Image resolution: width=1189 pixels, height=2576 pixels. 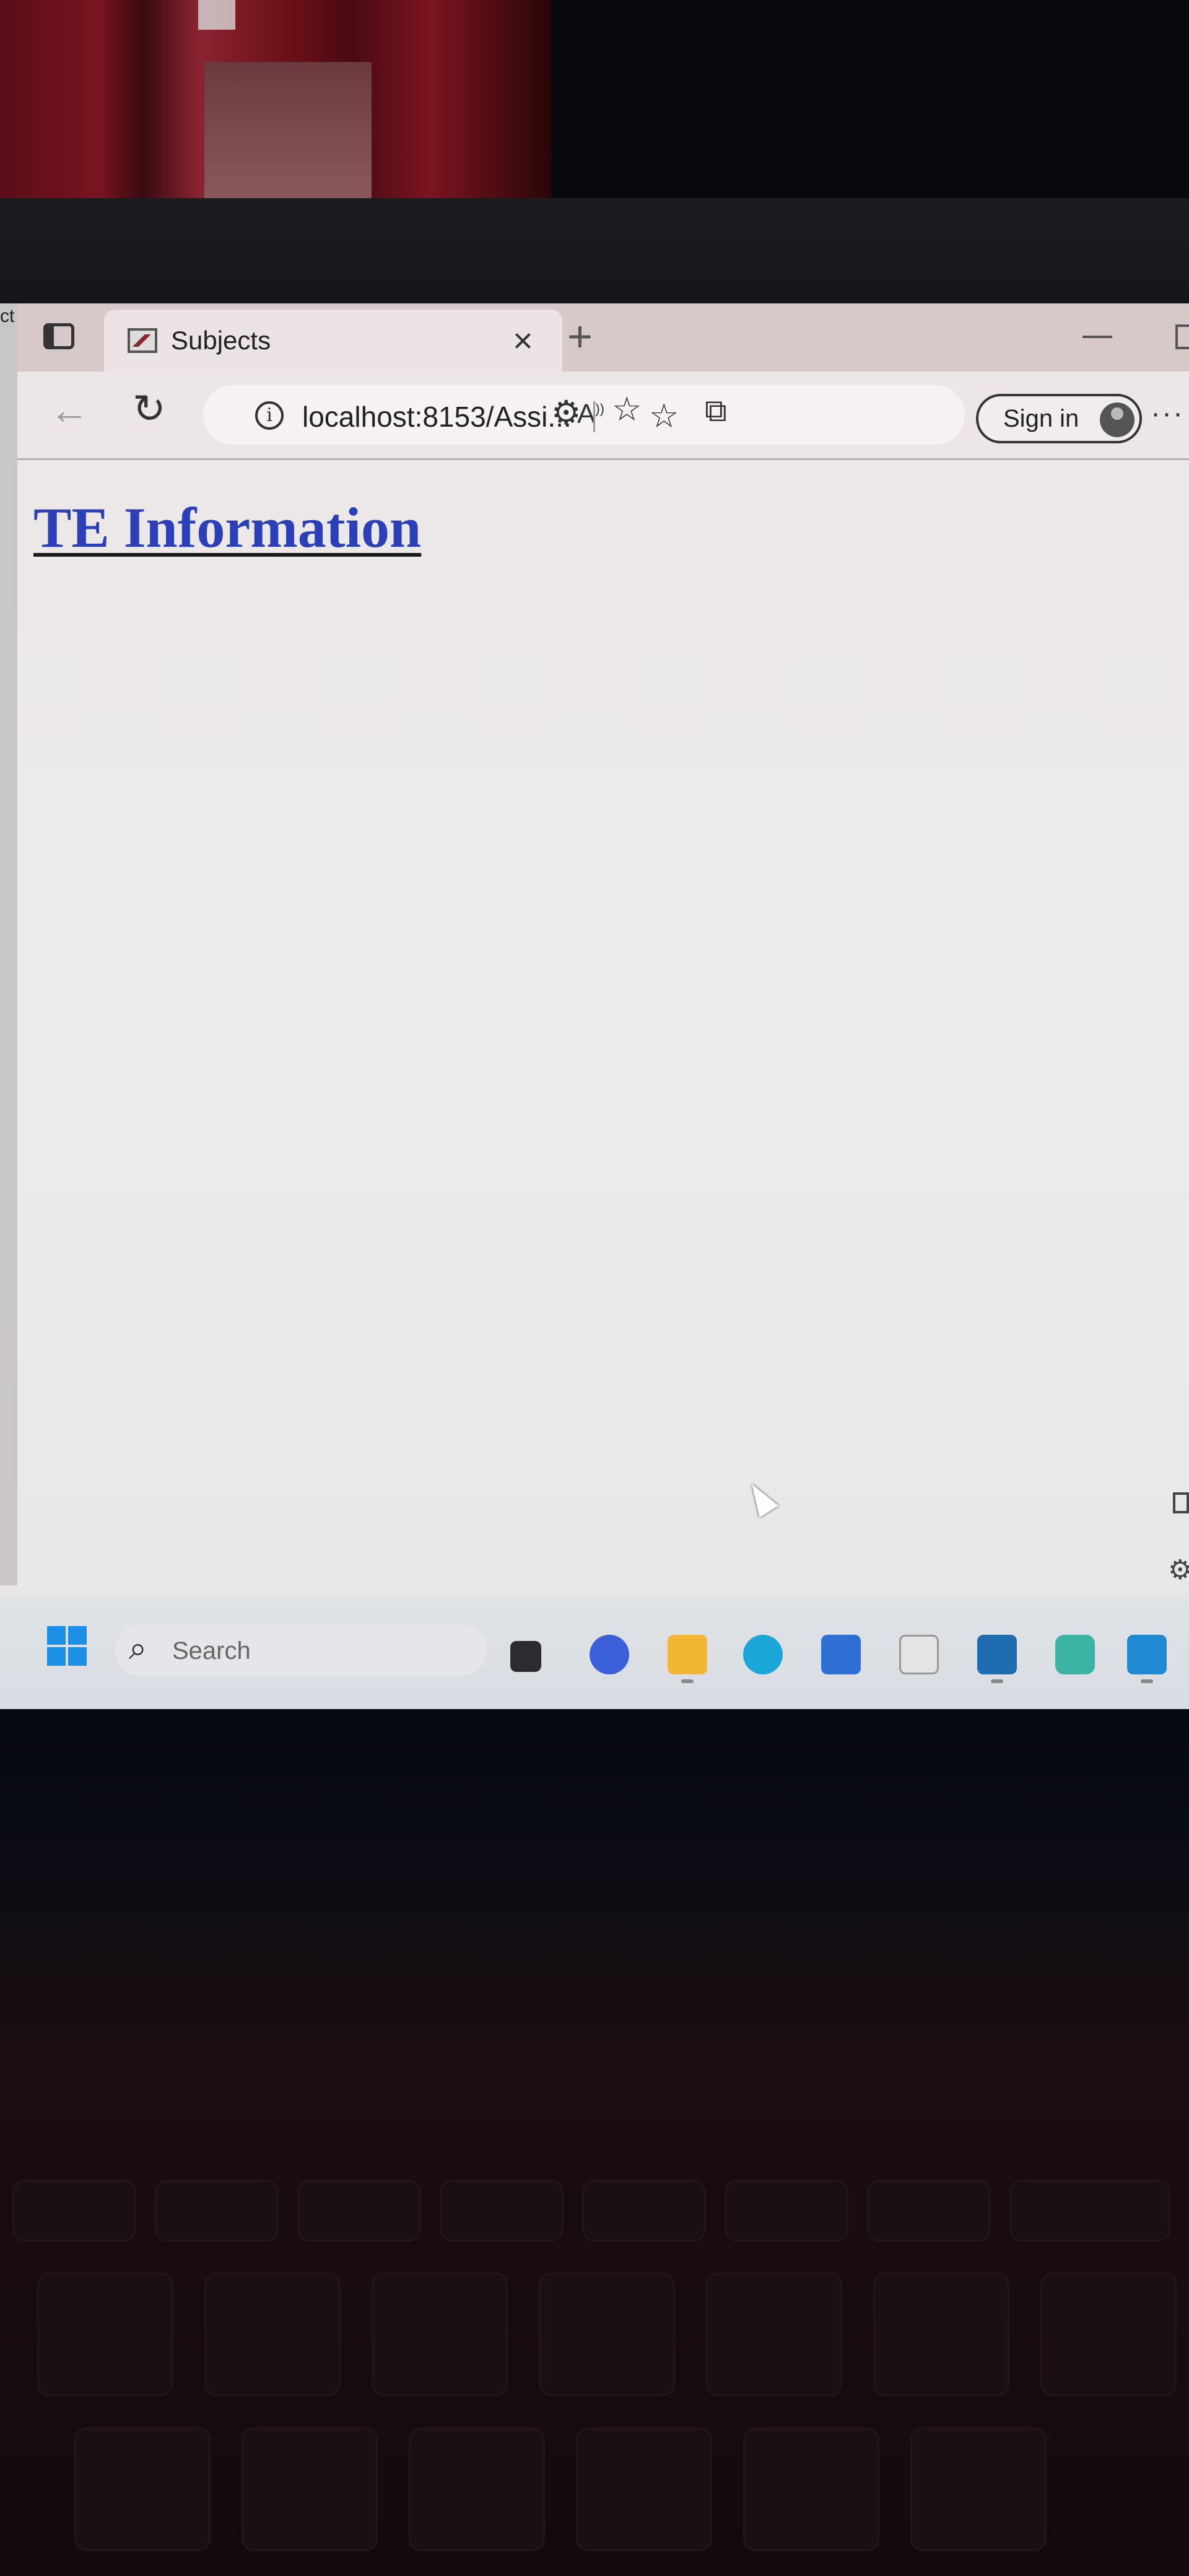 What do you see at coordinates (142, 340) in the screenshot?
I see `page-favicon-icon` at bounding box center [142, 340].